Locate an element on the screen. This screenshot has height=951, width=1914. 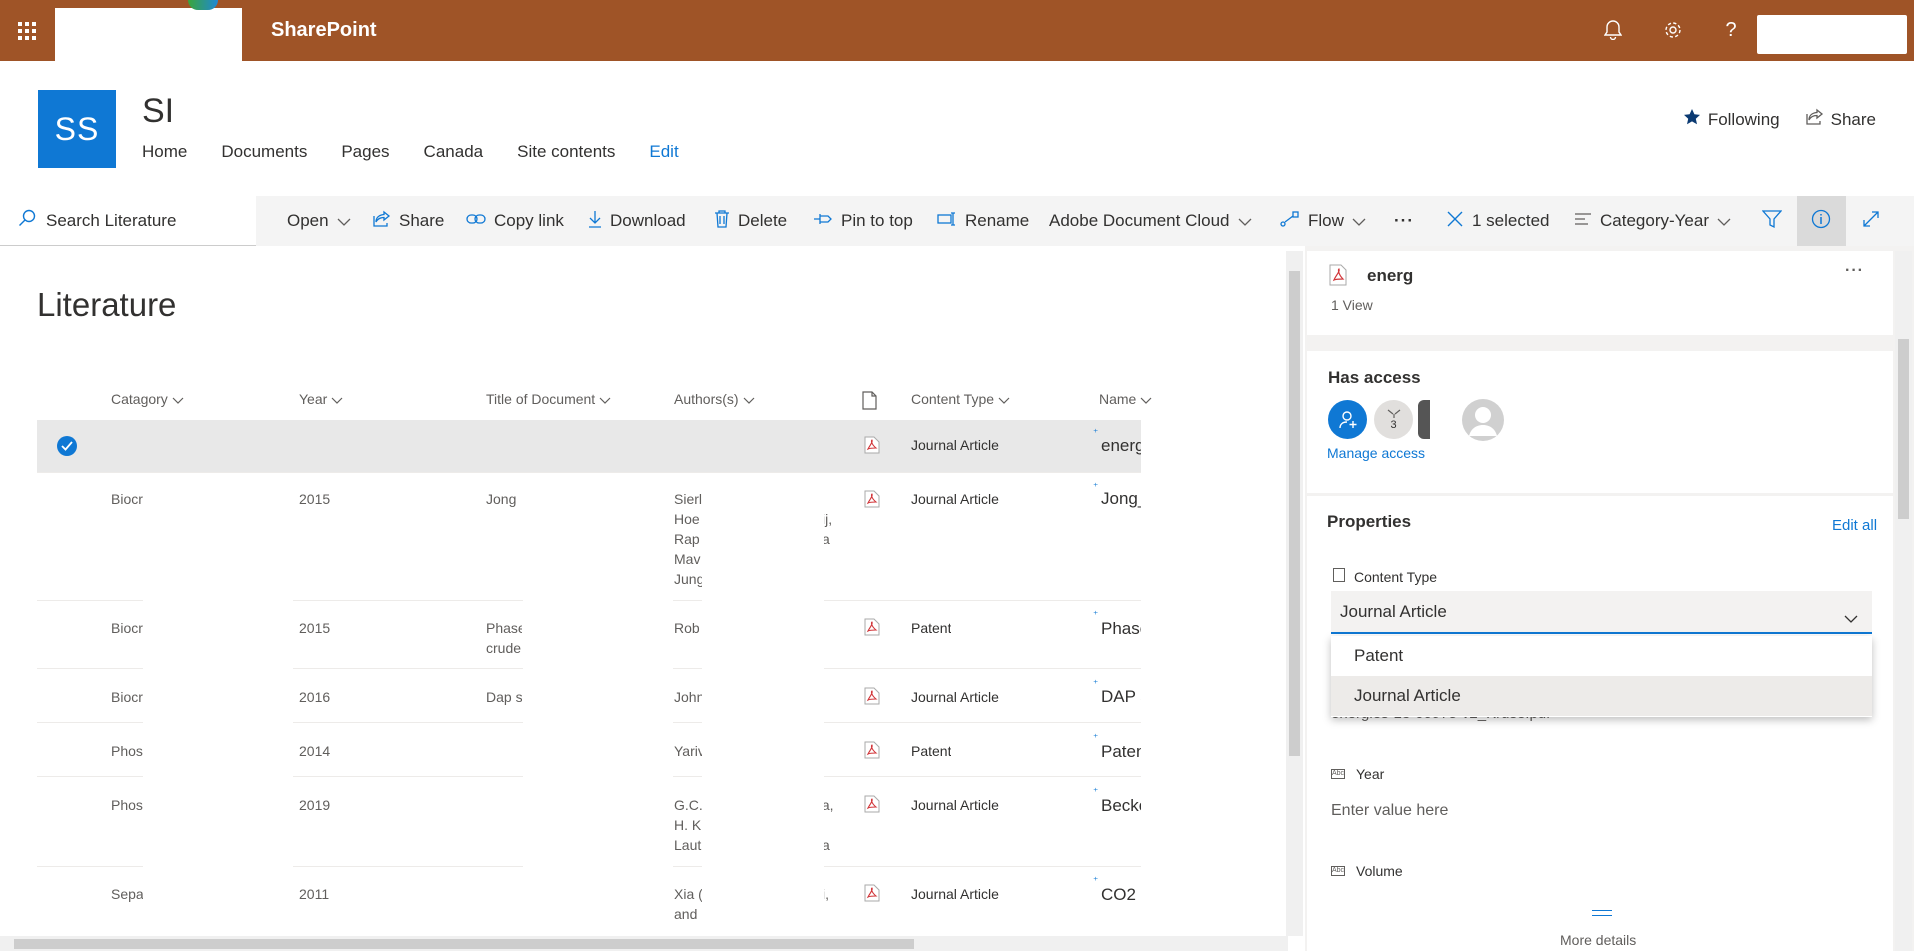
list-vertical-scrollbar is located at coordinates (1294, 593).